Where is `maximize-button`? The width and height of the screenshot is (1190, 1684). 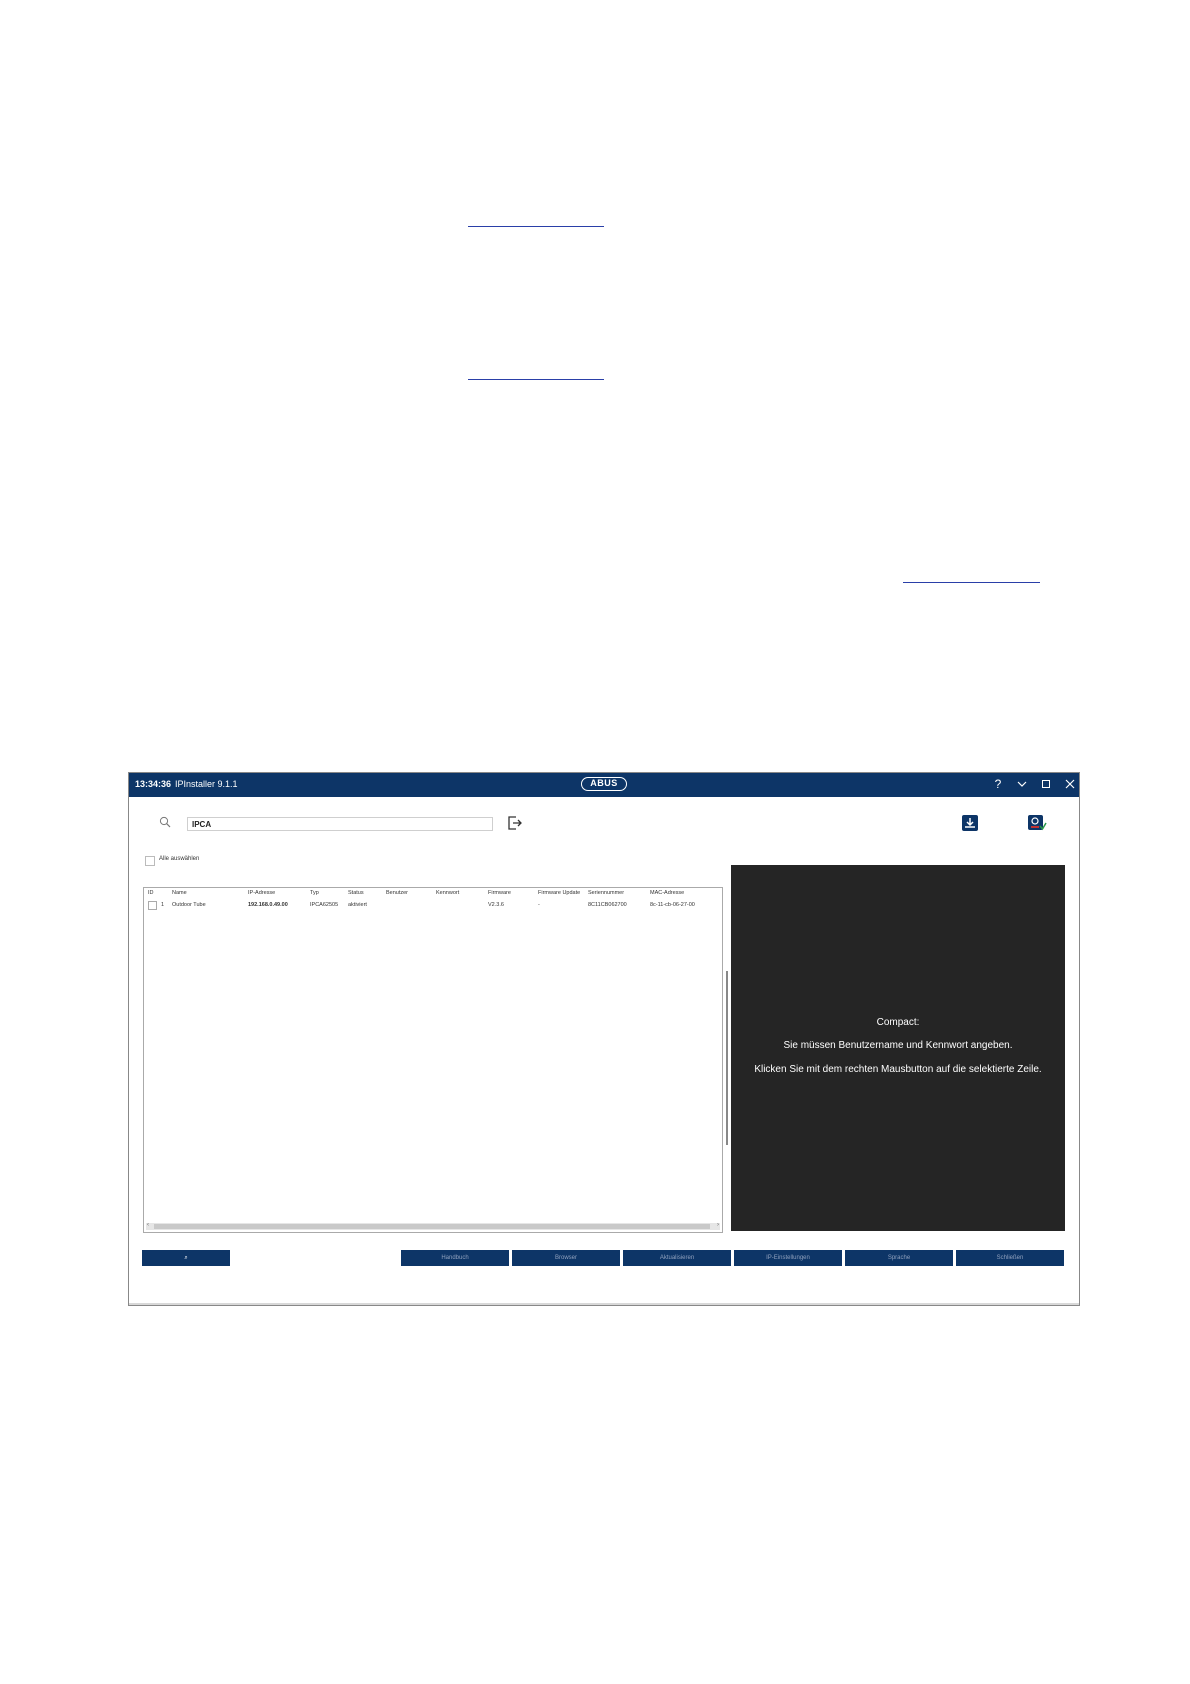 maximize-button is located at coordinates (1046, 784).